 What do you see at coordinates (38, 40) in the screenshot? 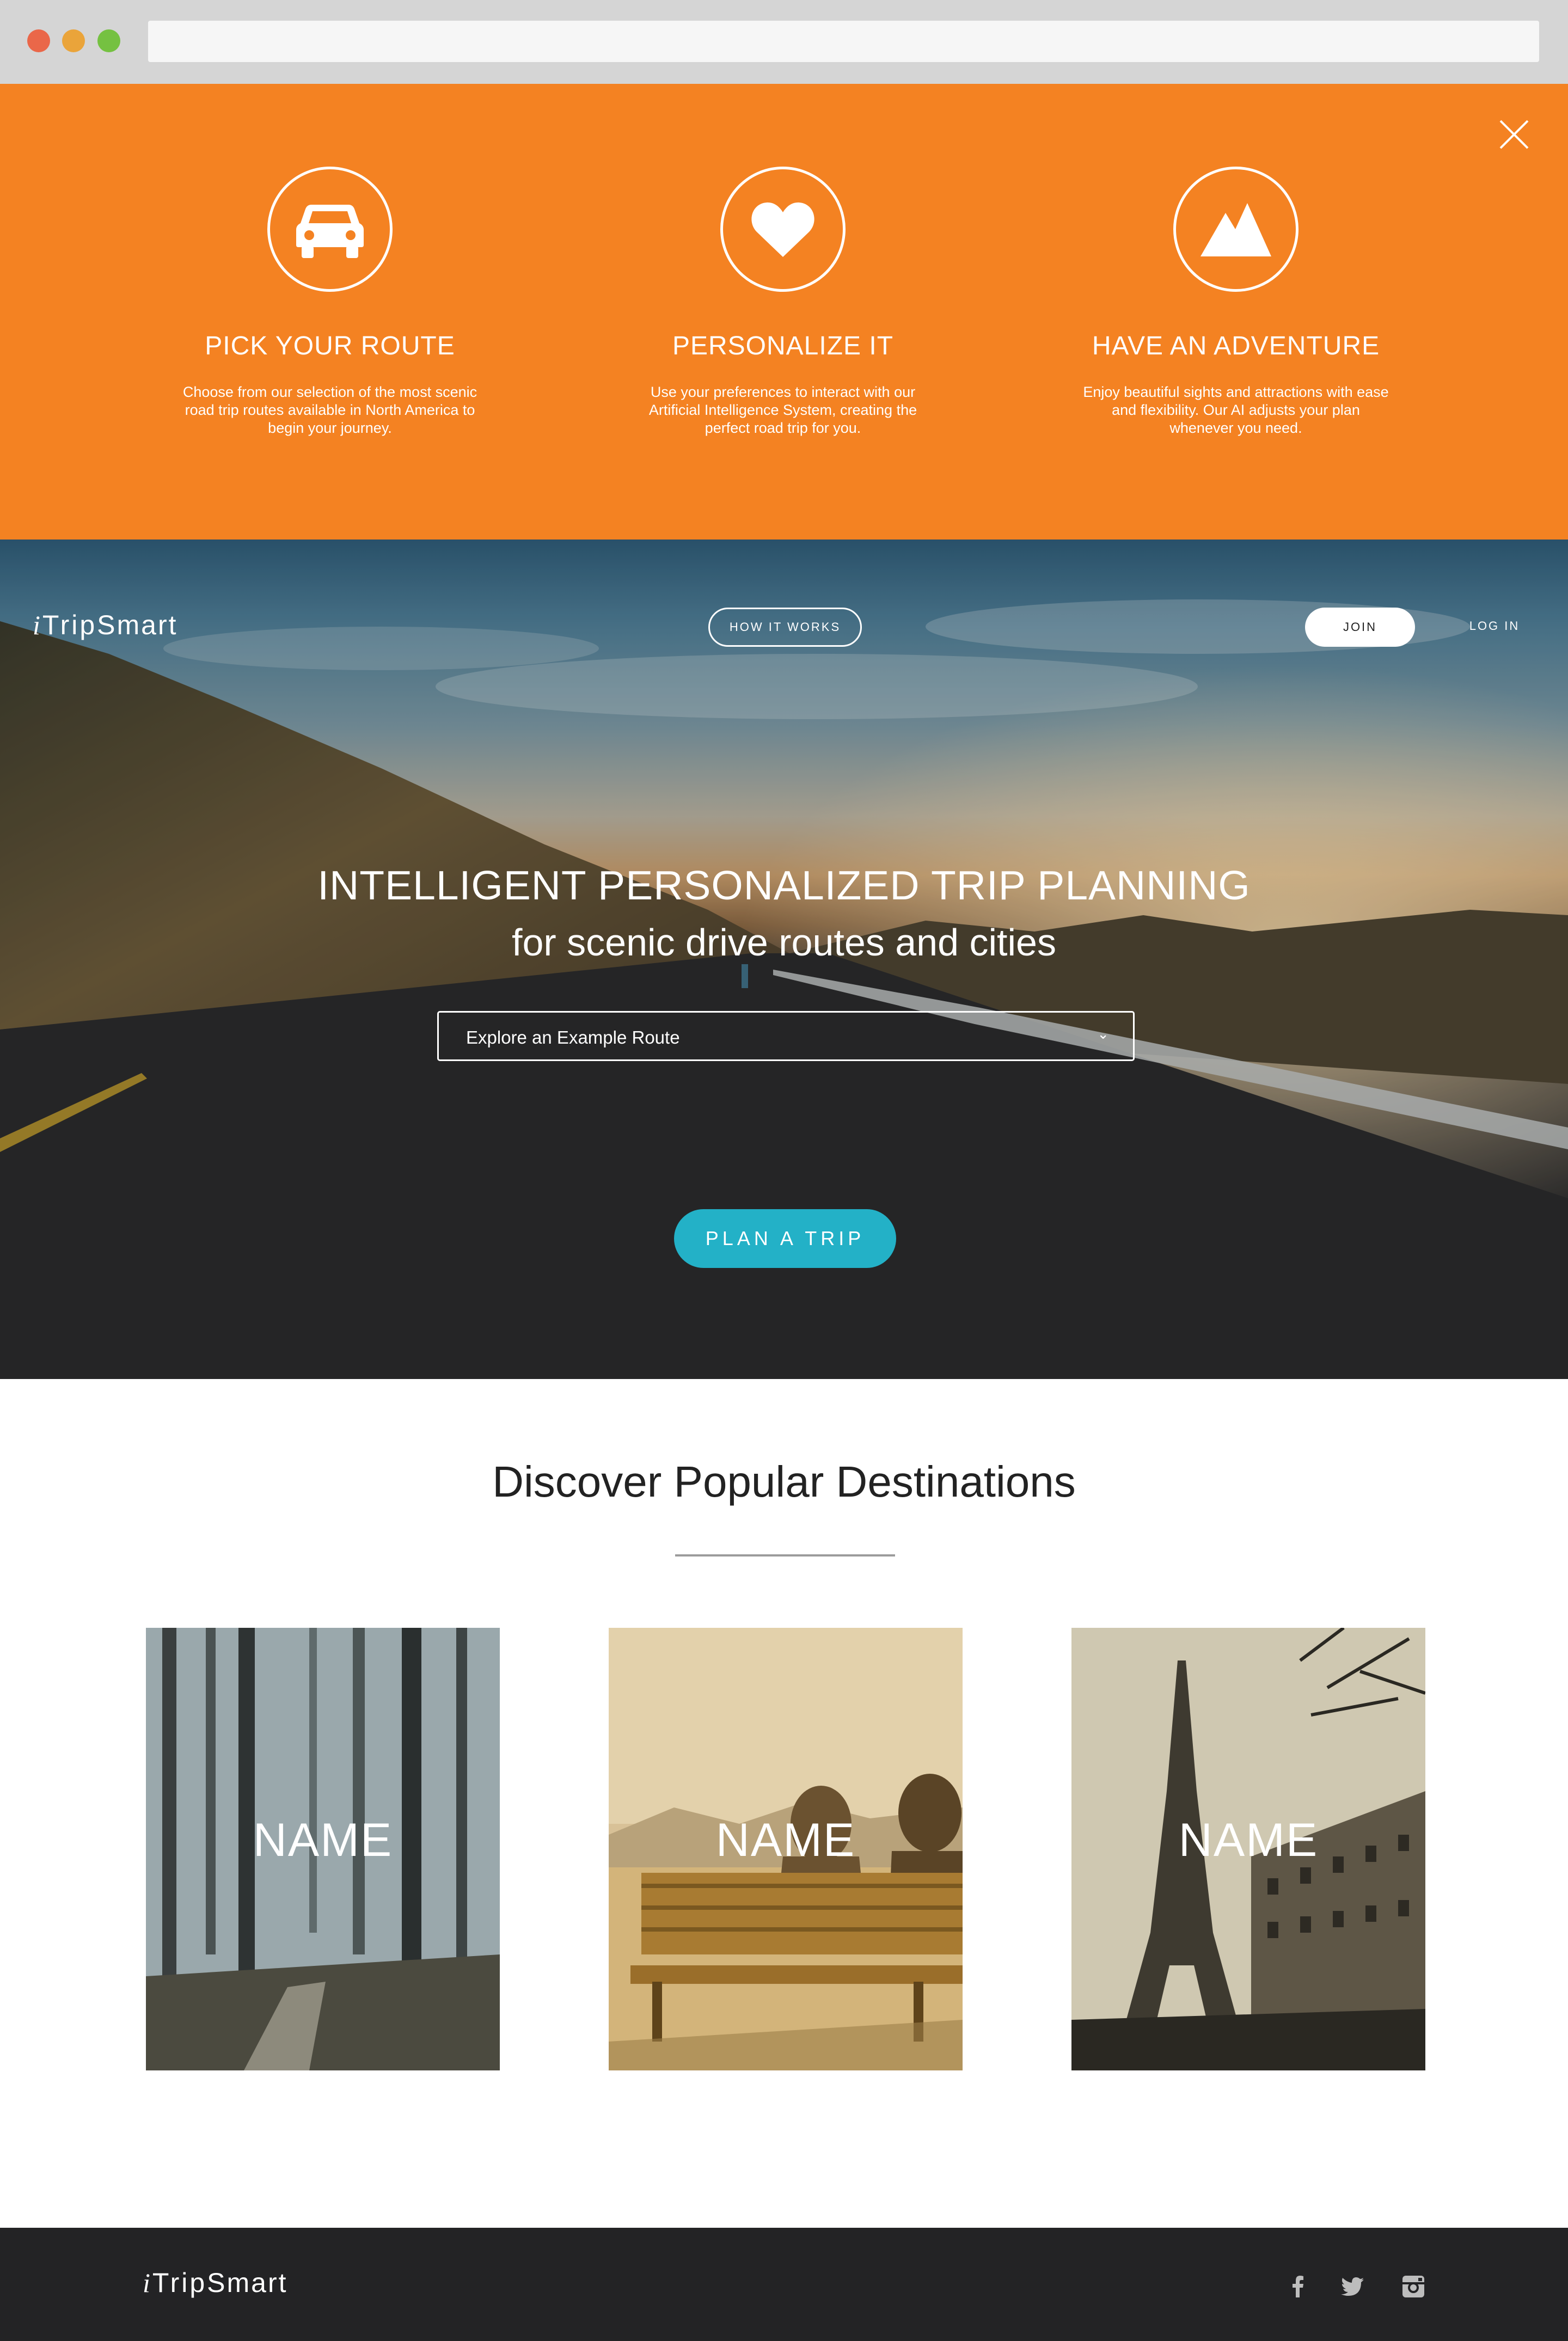
I see `close-window-button` at bounding box center [38, 40].